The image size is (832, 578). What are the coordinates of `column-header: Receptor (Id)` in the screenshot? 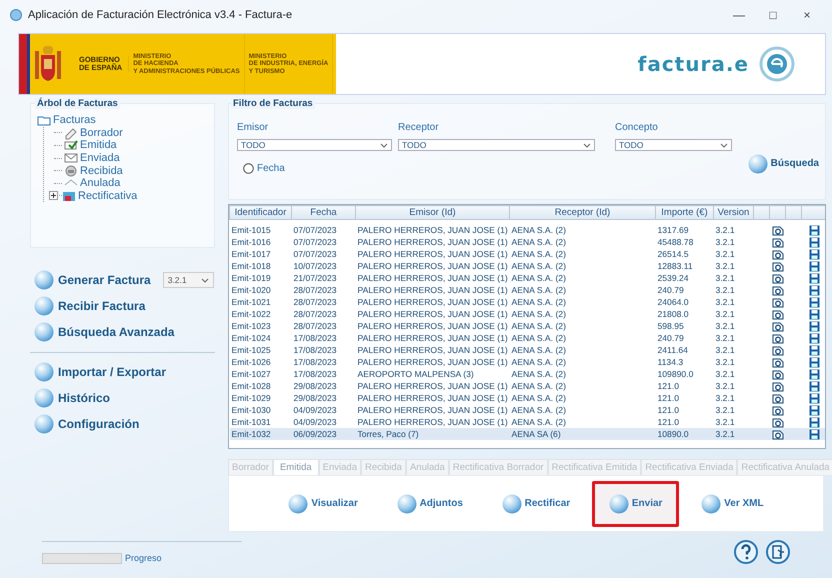 It's located at (583, 213).